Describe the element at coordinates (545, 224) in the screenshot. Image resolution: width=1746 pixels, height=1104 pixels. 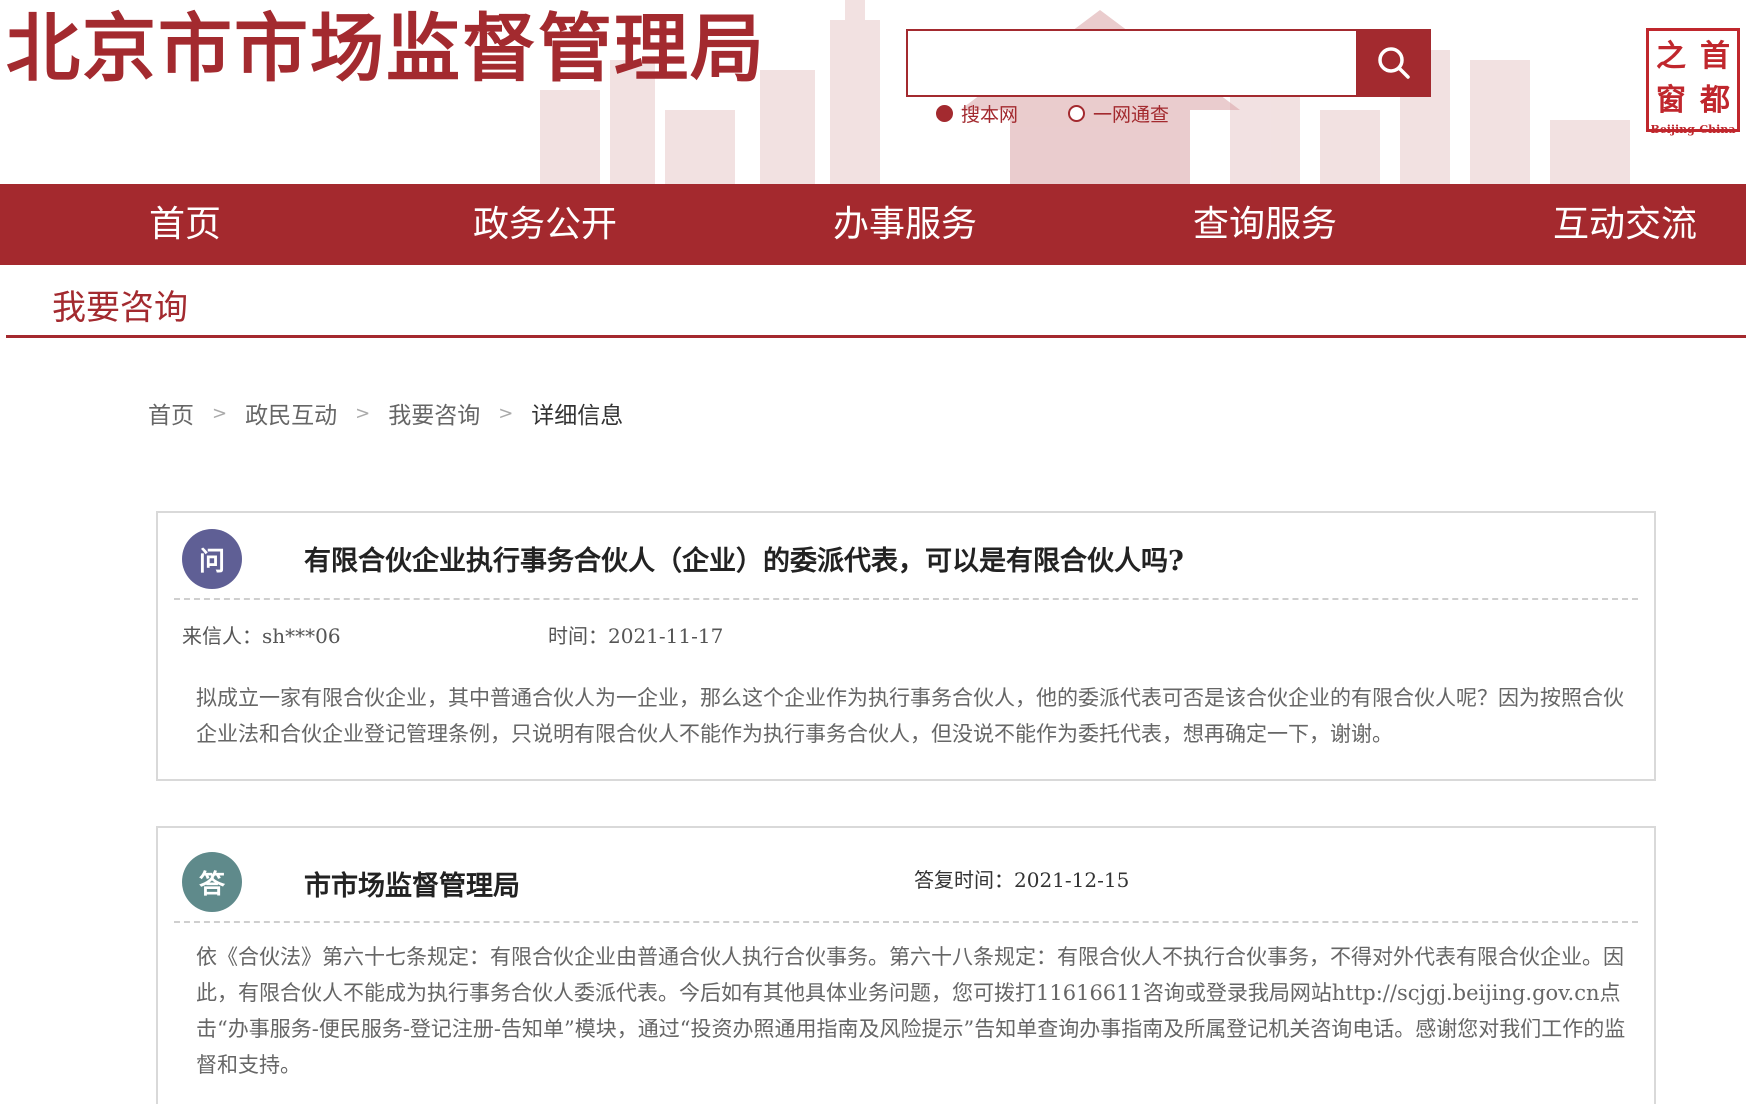
I see `nav-item-gov-affairs: 政务公开` at that location.